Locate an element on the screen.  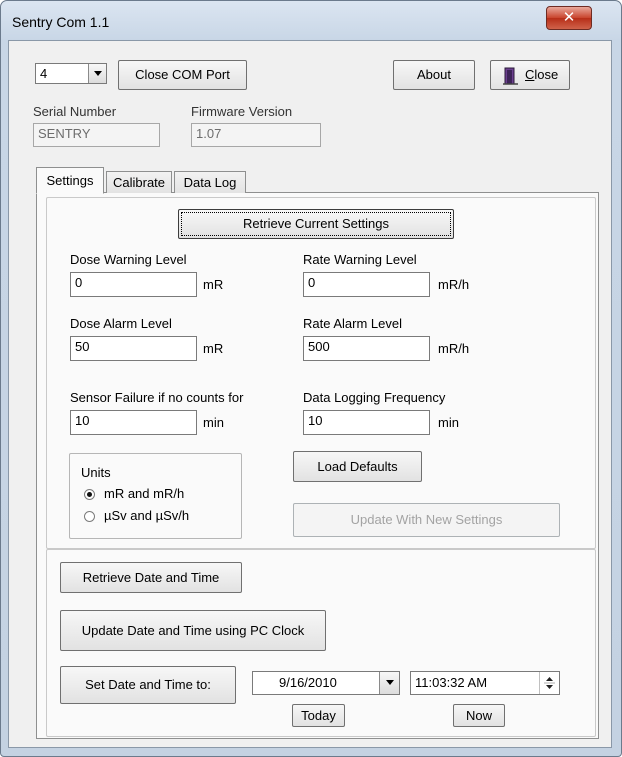
close-com-port-button: Close COM Port is located at coordinates (182, 75).